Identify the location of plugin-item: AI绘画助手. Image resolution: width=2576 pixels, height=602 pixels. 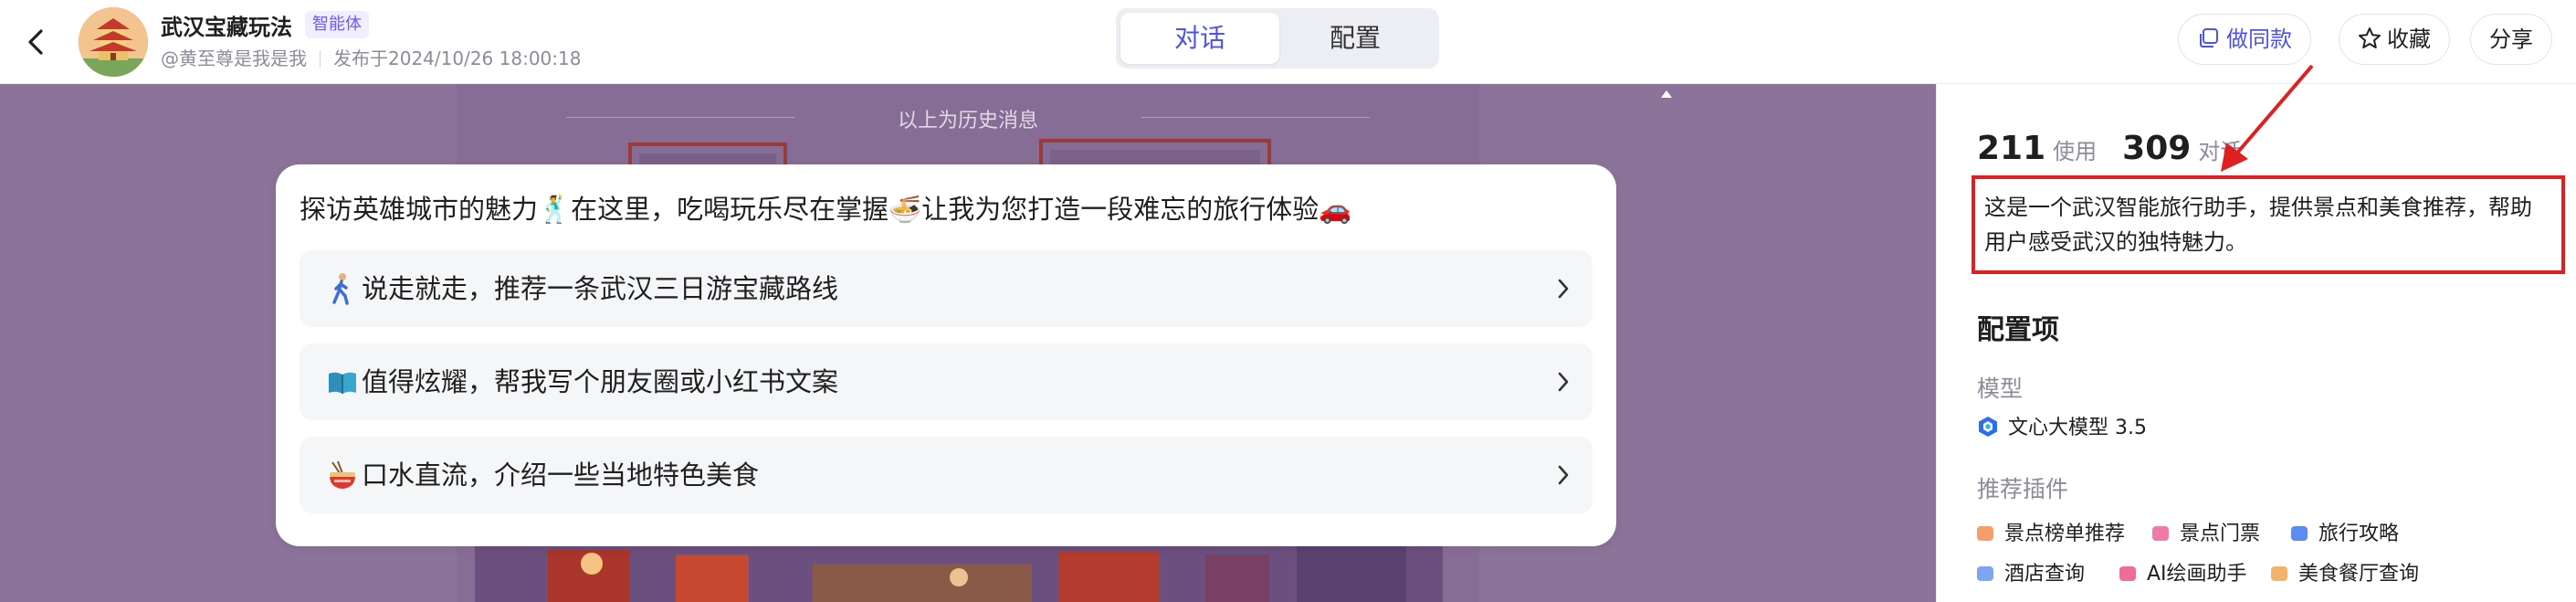
(2183, 571).